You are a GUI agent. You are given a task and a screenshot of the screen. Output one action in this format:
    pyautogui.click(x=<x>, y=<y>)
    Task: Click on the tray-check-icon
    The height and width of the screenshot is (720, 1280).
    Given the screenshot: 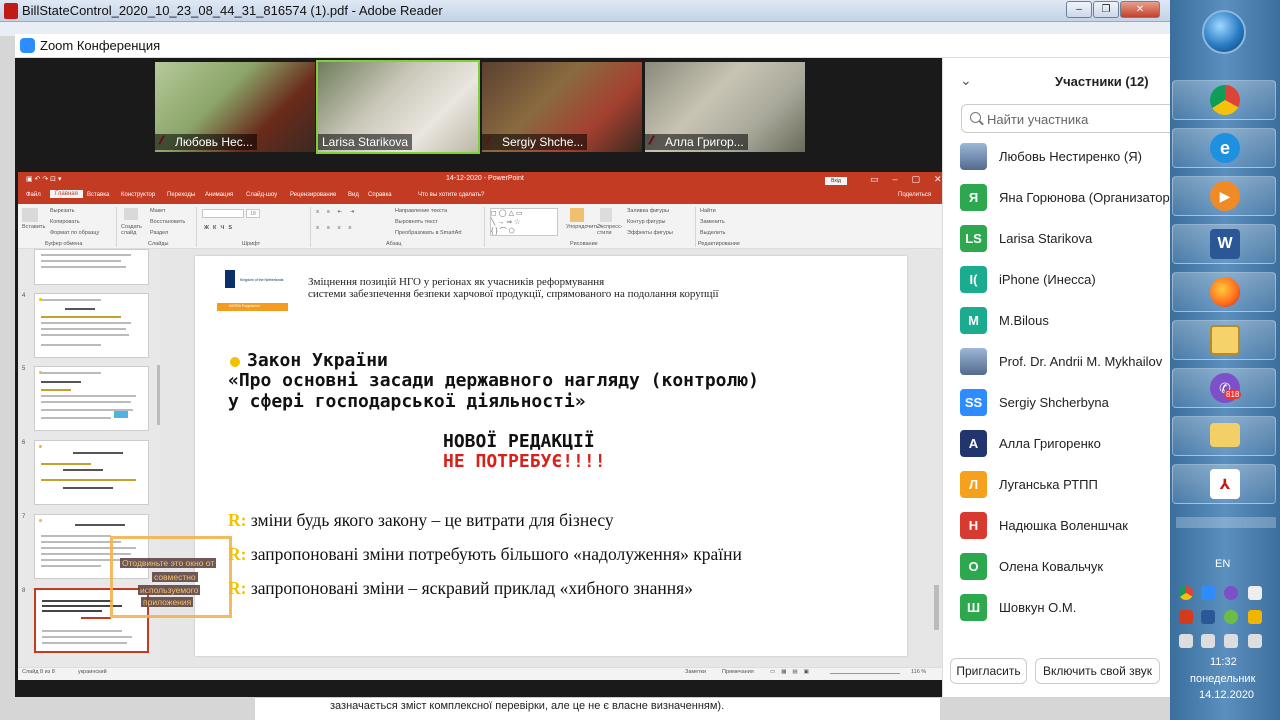 What is the action you would take?
    pyautogui.click(x=1231, y=617)
    